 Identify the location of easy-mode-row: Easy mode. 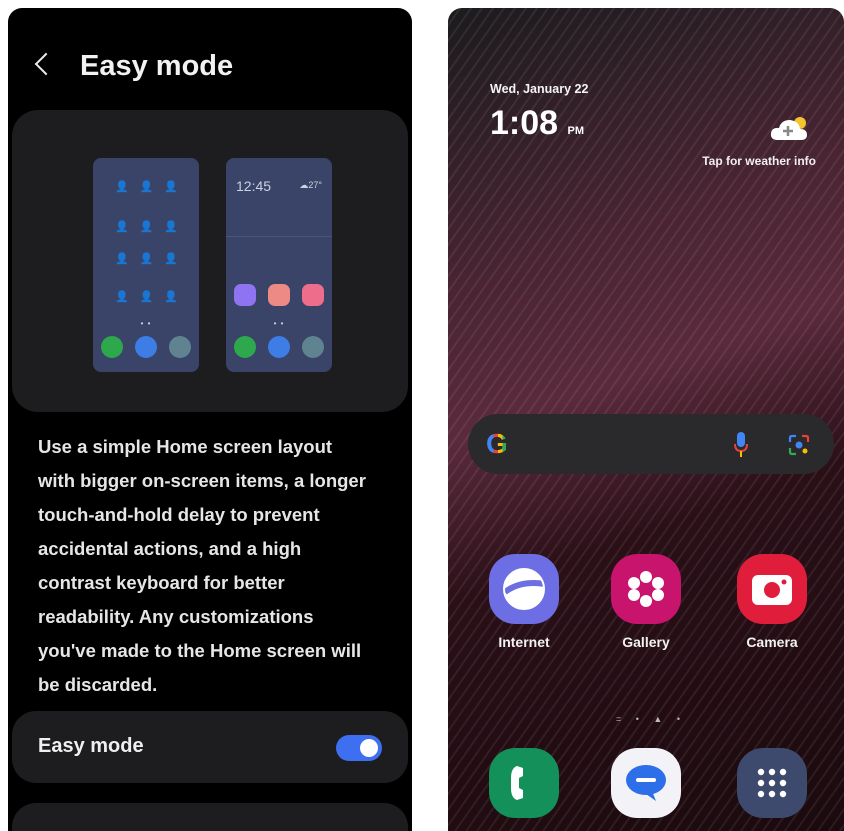
(210, 747).